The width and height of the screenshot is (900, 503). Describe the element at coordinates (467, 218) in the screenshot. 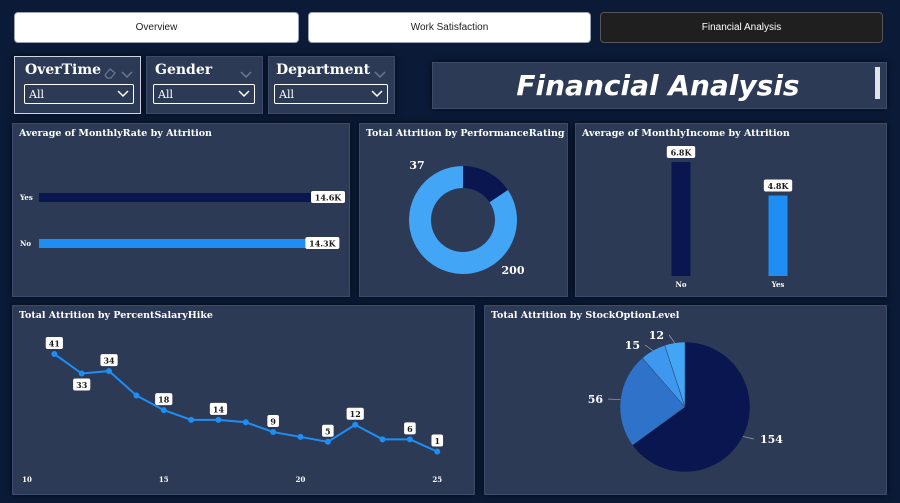

I see `performancerating-chart: 37 200` at that location.